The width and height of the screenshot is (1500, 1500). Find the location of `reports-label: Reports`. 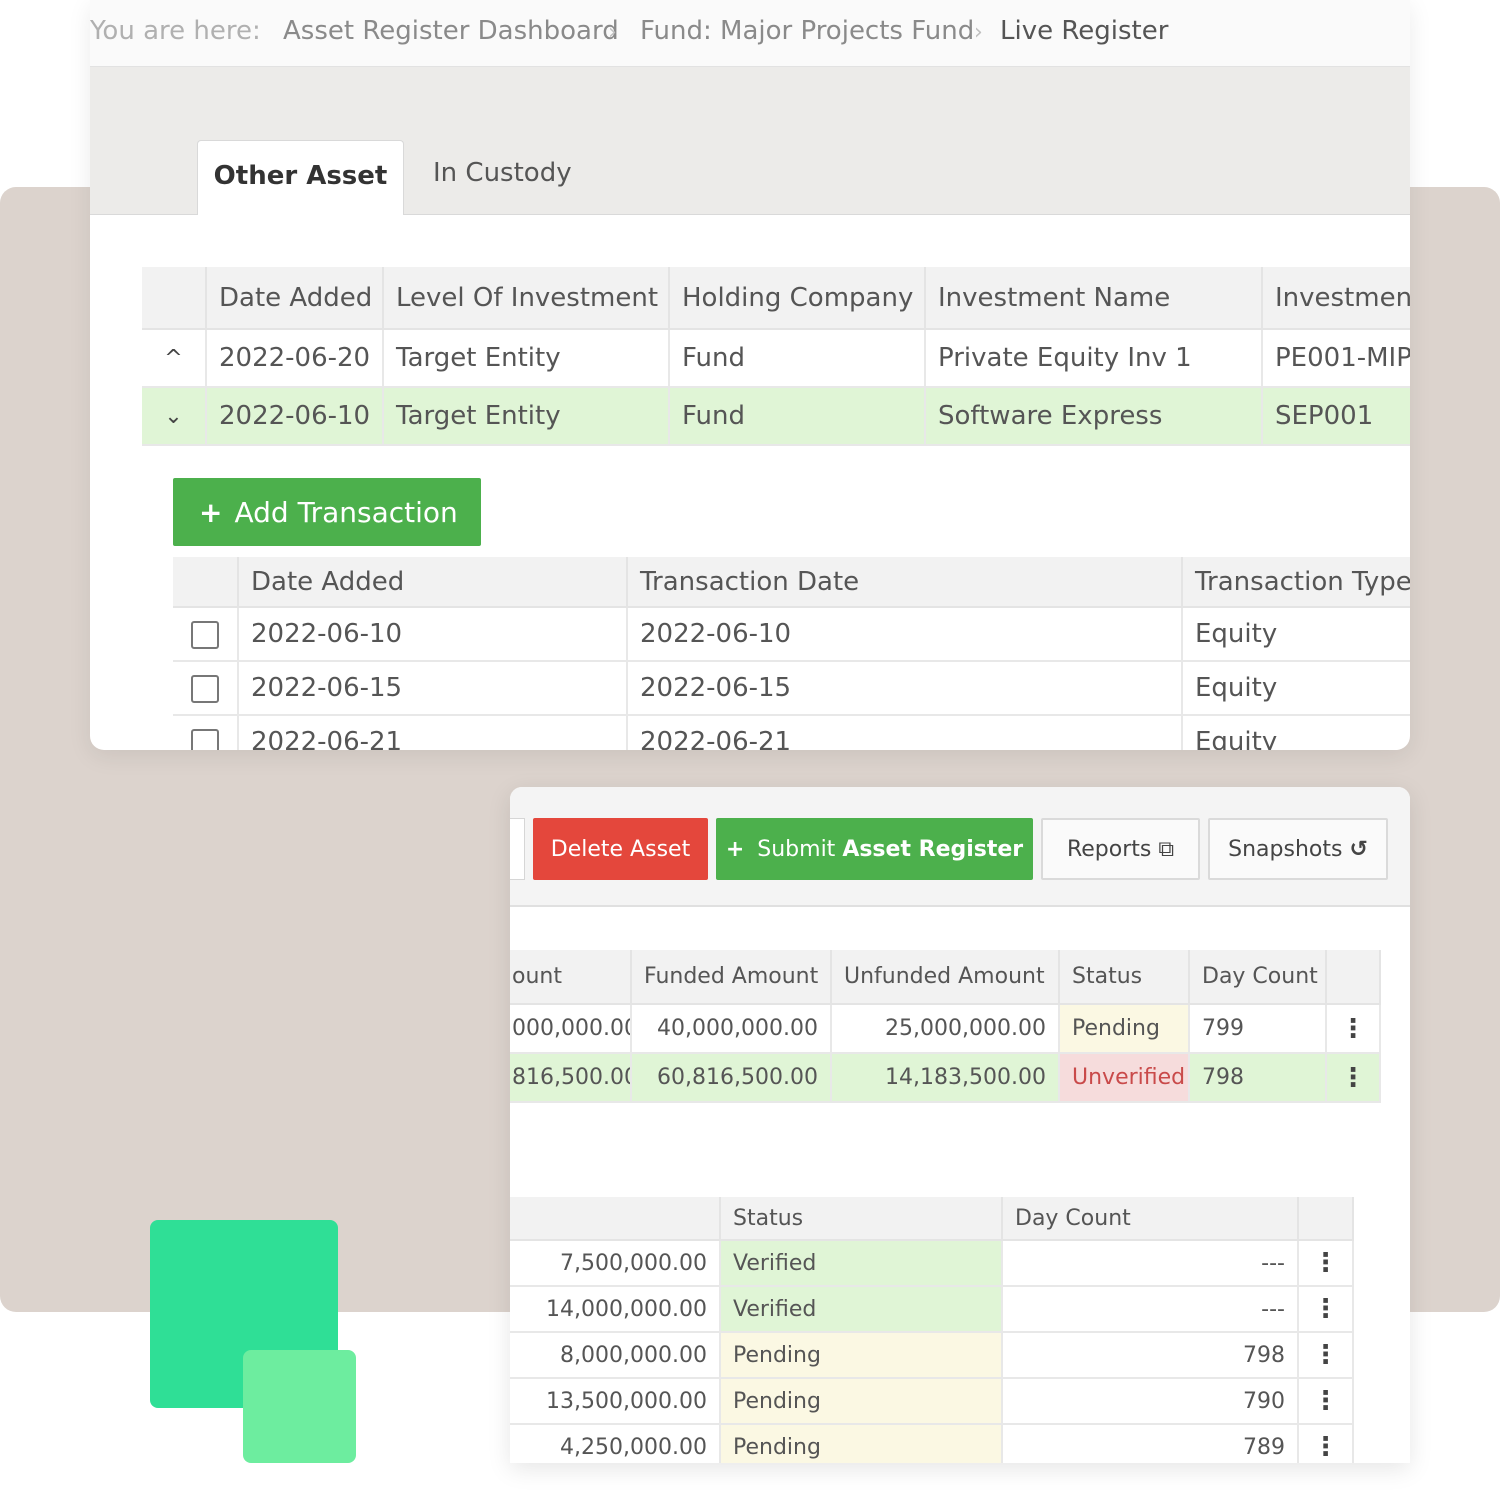

reports-label: Reports is located at coordinates (1109, 849).